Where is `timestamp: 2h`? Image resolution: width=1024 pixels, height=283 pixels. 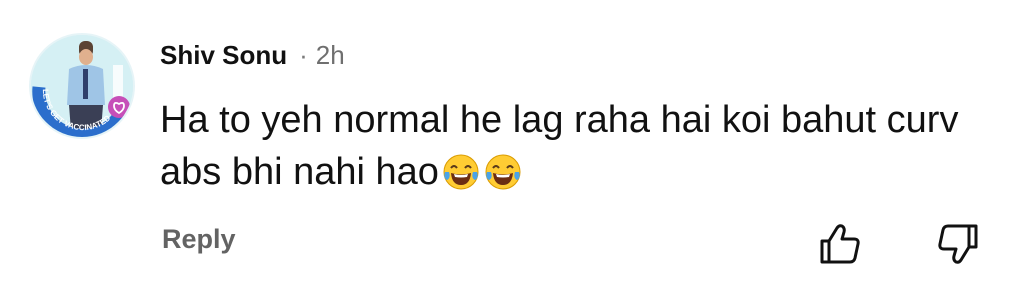 timestamp: 2h is located at coordinates (330, 55).